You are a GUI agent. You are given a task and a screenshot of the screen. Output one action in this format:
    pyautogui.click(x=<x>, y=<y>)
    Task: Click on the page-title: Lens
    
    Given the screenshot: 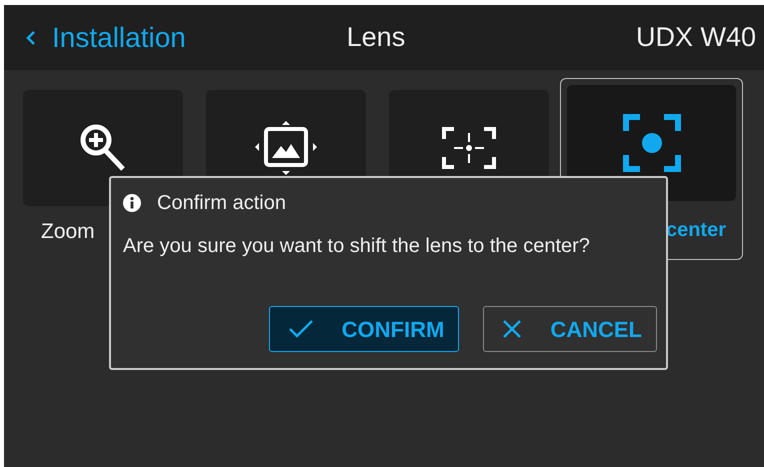 What is the action you would take?
    pyautogui.click(x=376, y=37)
    